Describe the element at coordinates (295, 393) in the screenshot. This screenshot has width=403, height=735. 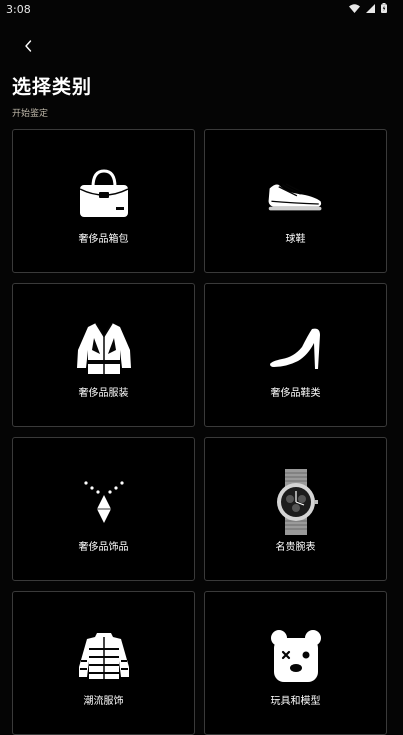
I see `category-label: 奢侈品鞋类` at that location.